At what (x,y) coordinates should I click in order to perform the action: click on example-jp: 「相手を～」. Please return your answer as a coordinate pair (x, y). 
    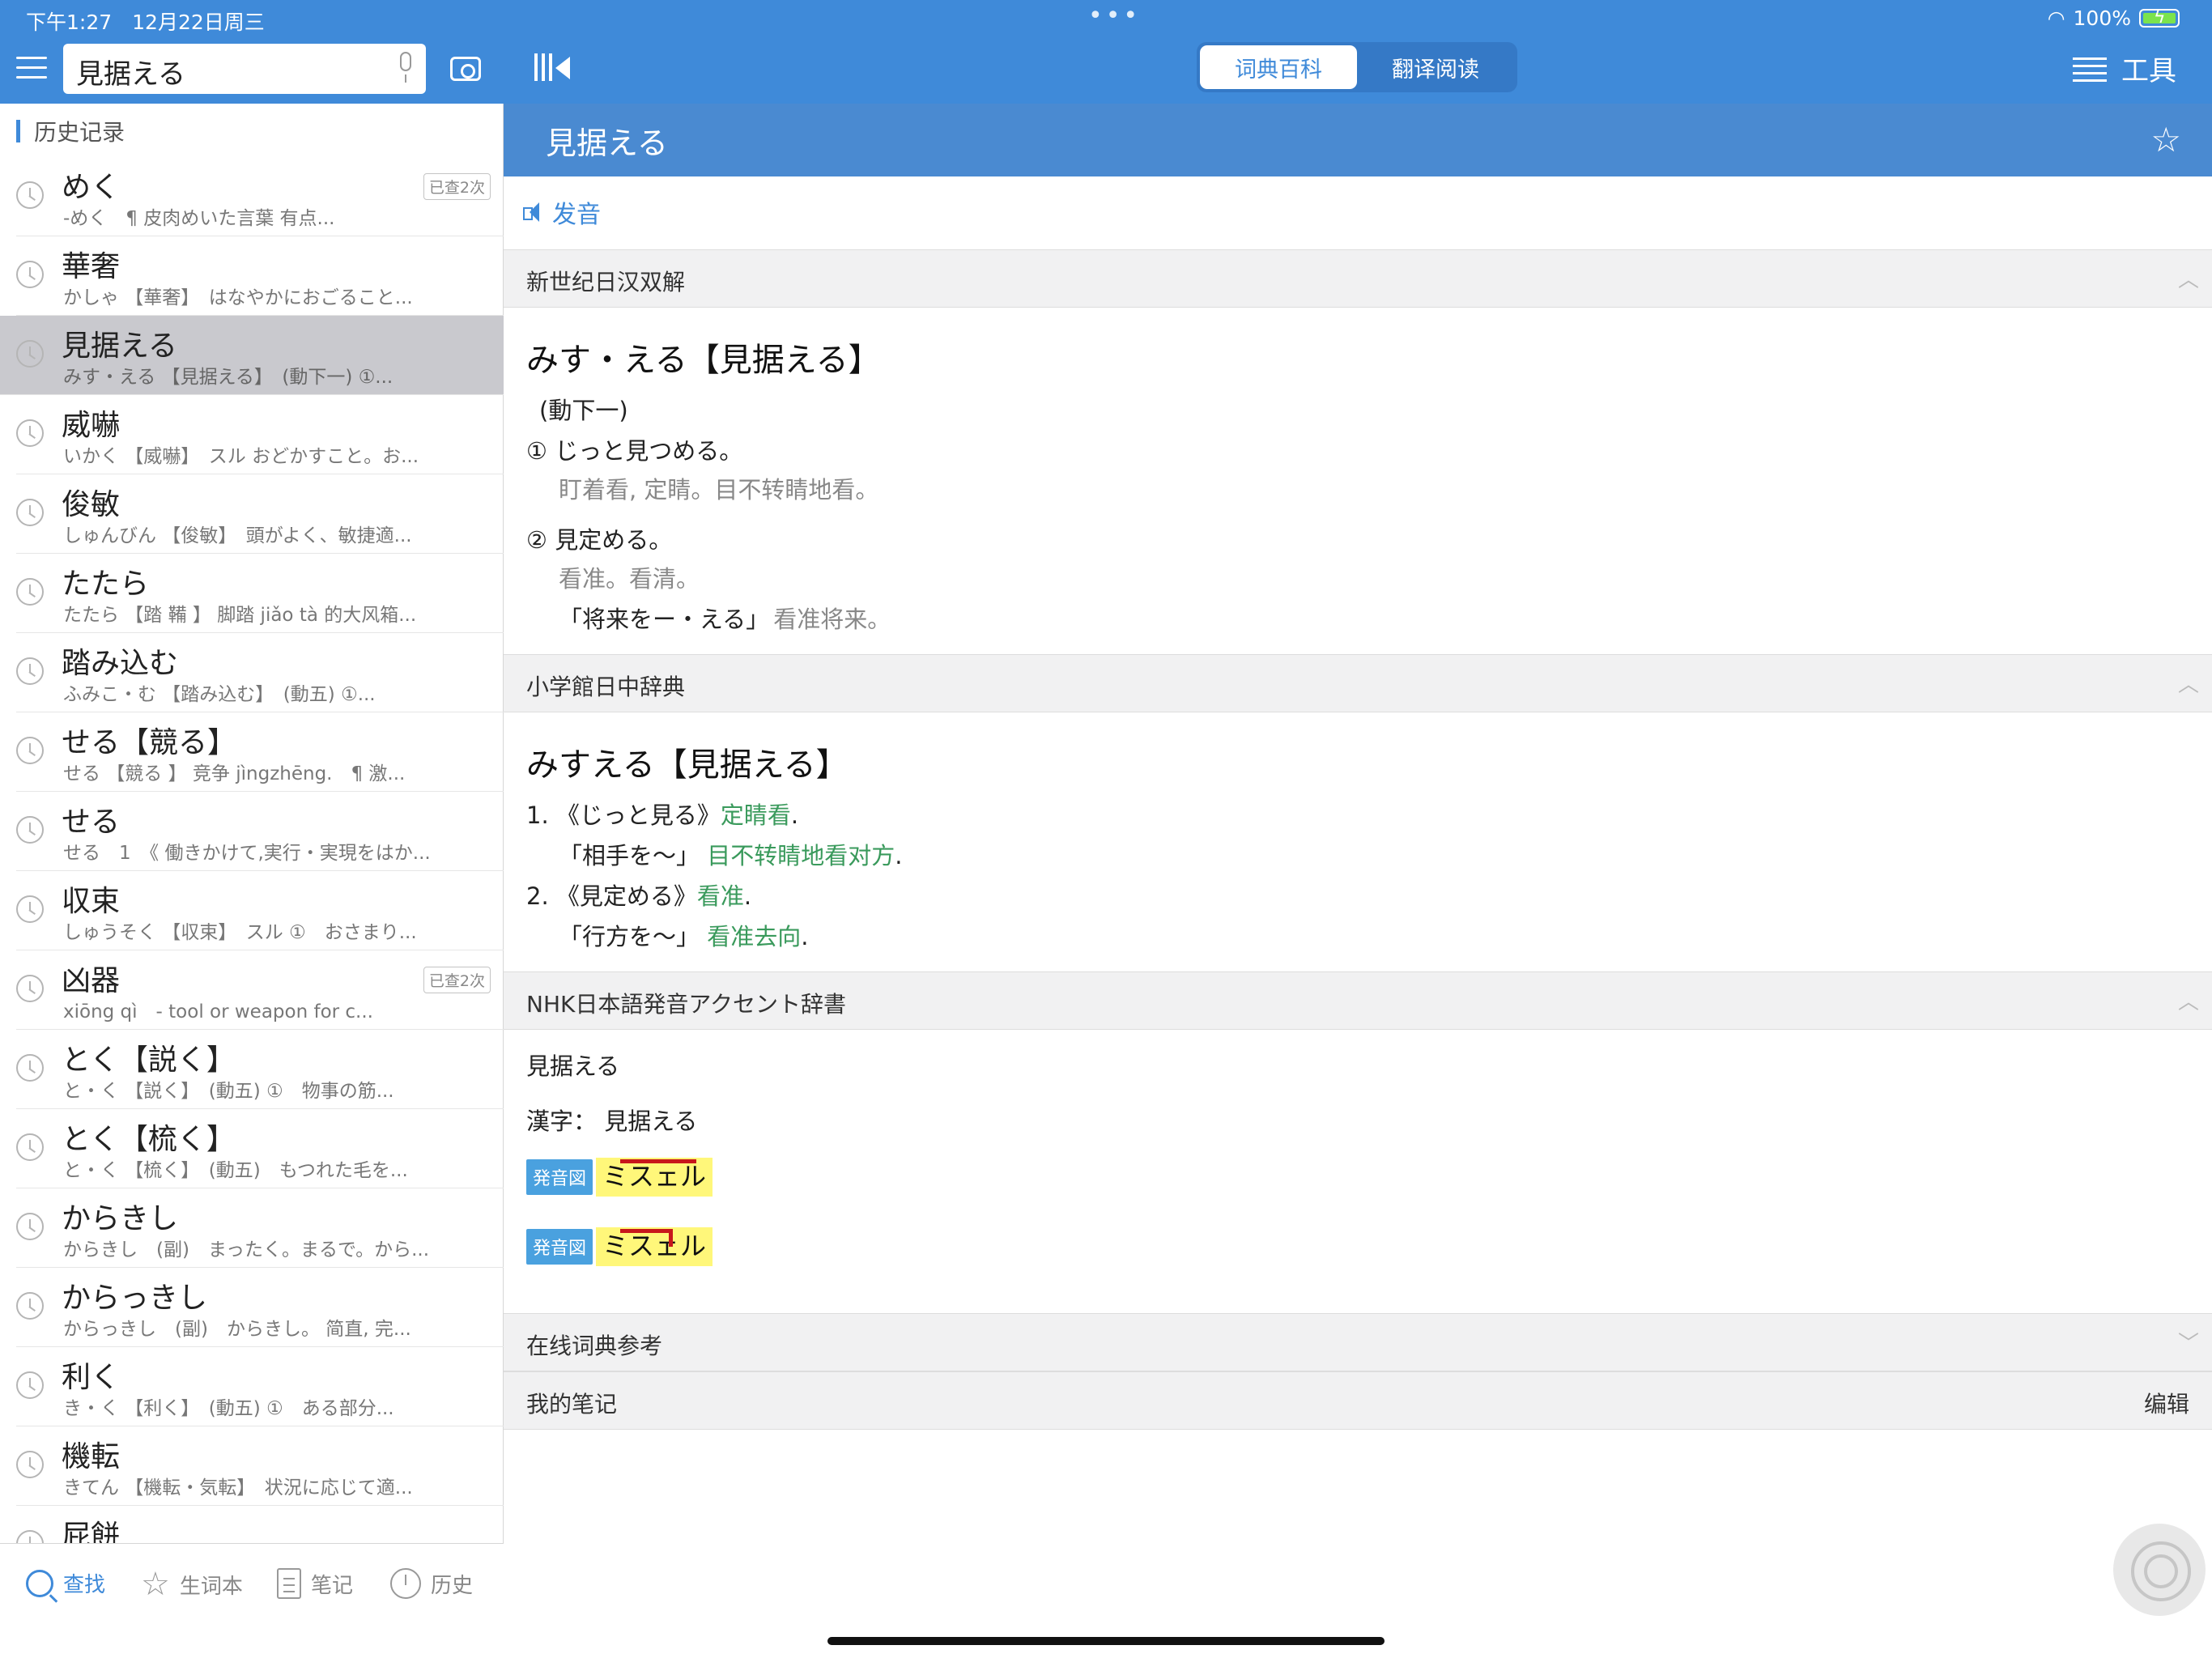
    Looking at the image, I should click on (630, 855).